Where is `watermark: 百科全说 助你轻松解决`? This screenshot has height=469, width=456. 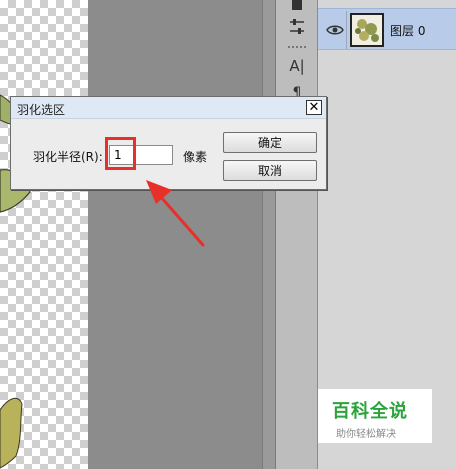 watermark: 百科全说 助你轻松解决 is located at coordinates (375, 416).